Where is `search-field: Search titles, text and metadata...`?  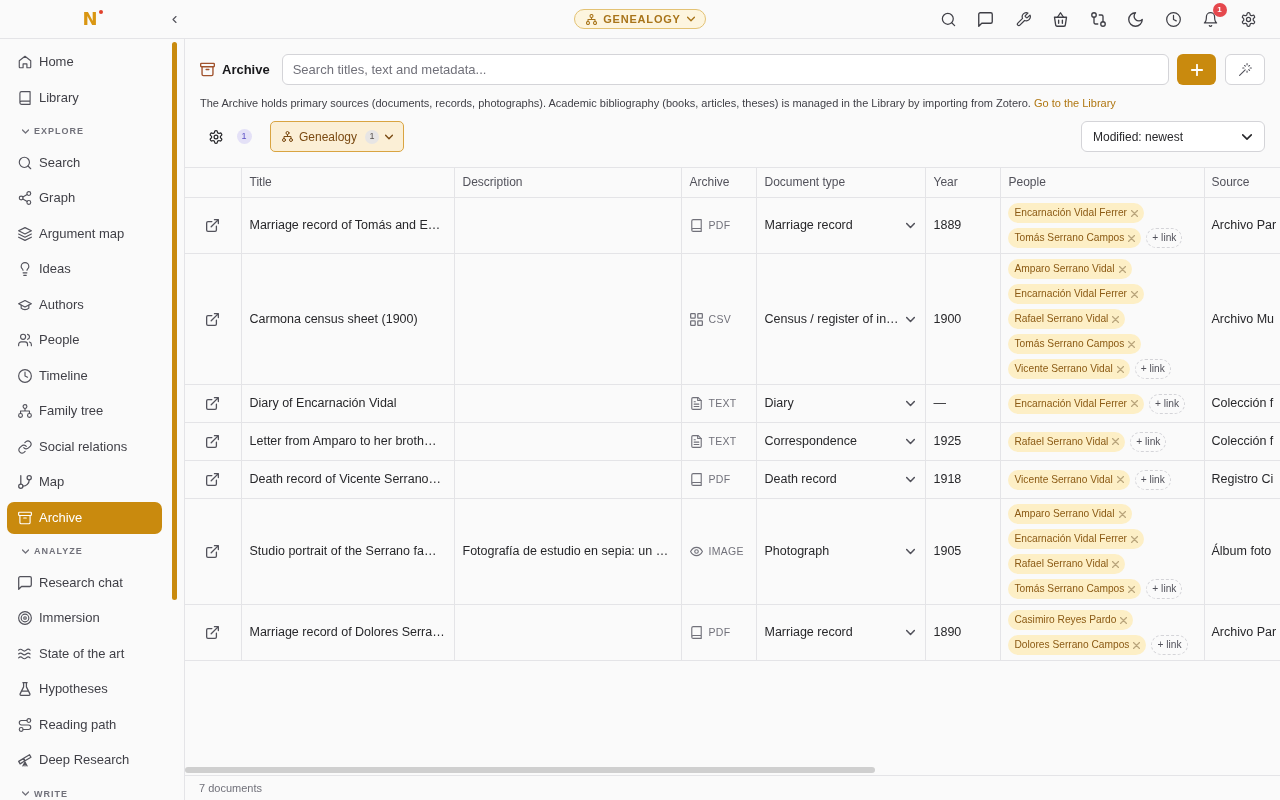 search-field: Search titles, text and metadata... is located at coordinates (725, 69).